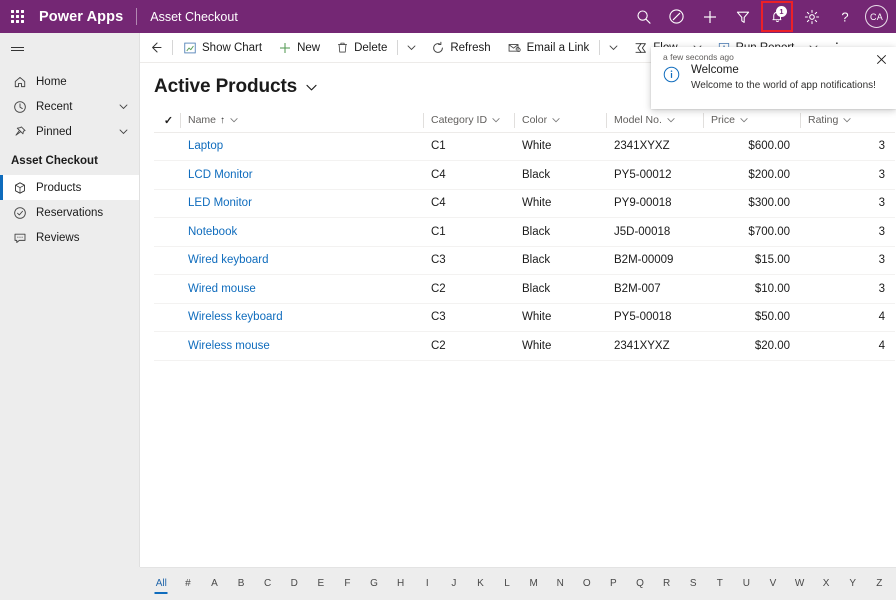  What do you see at coordinates (301, 260) in the screenshot?
I see `cell-name: Wired keyboard` at bounding box center [301, 260].